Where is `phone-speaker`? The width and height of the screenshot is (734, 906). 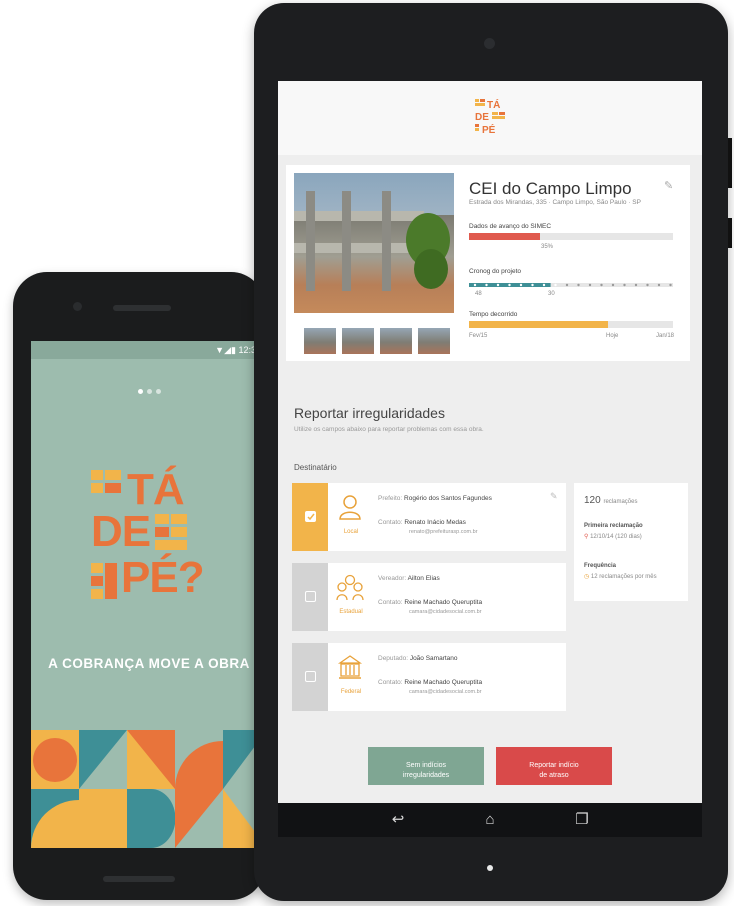 phone-speaker is located at coordinates (142, 308).